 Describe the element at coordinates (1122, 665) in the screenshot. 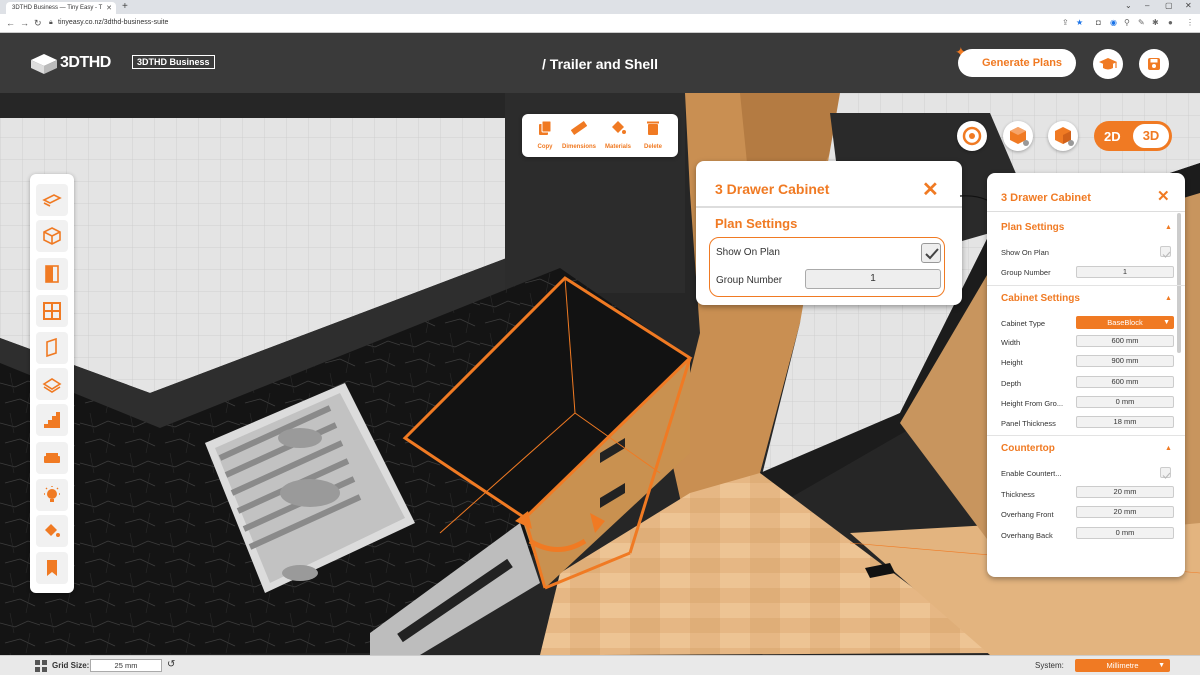

I see `system-select: Millimetre ▼` at that location.